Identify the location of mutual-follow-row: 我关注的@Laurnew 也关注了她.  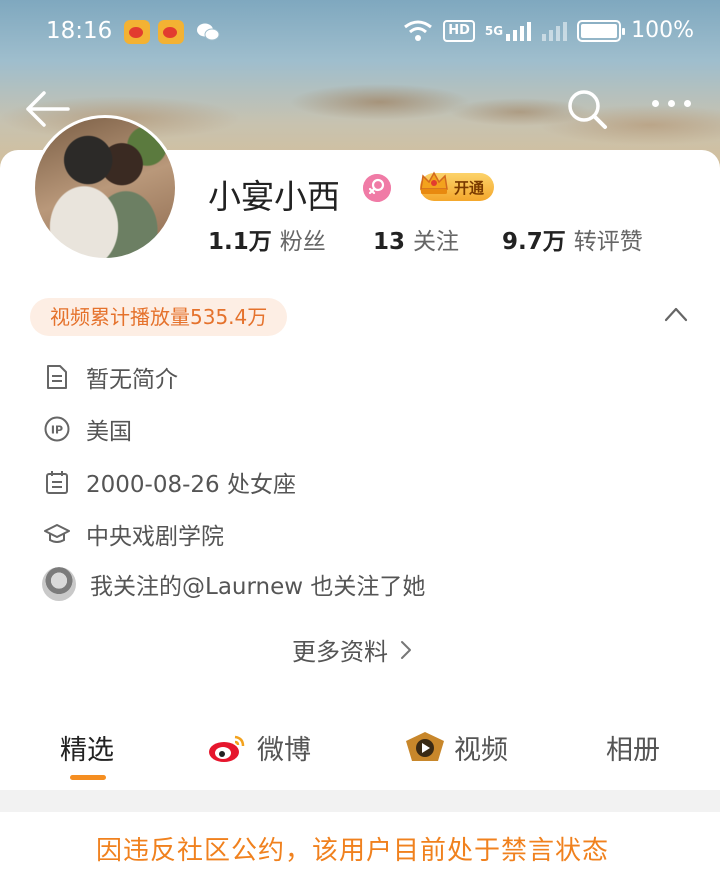
(233, 584).